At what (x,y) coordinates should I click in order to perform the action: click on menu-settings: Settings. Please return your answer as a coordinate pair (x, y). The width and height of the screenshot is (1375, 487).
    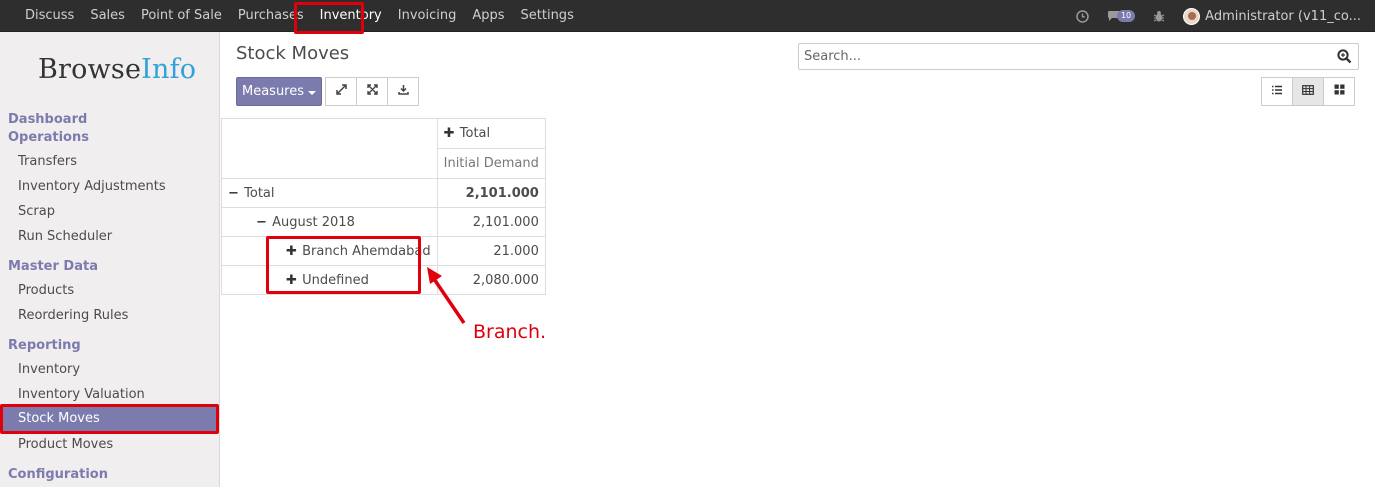
    Looking at the image, I should click on (547, 16).